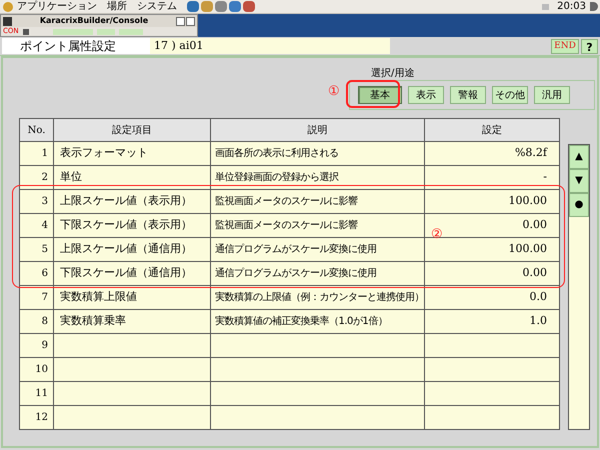  What do you see at coordinates (380, 95) in the screenshot?
I see `category-tab: 基本` at bounding box center [380, 95].